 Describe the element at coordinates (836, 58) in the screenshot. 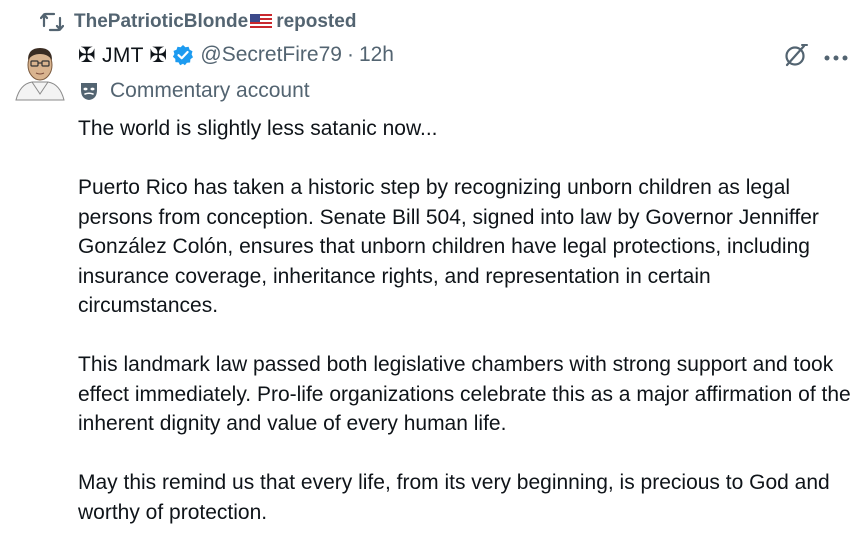

I see `more-icon` at that location.